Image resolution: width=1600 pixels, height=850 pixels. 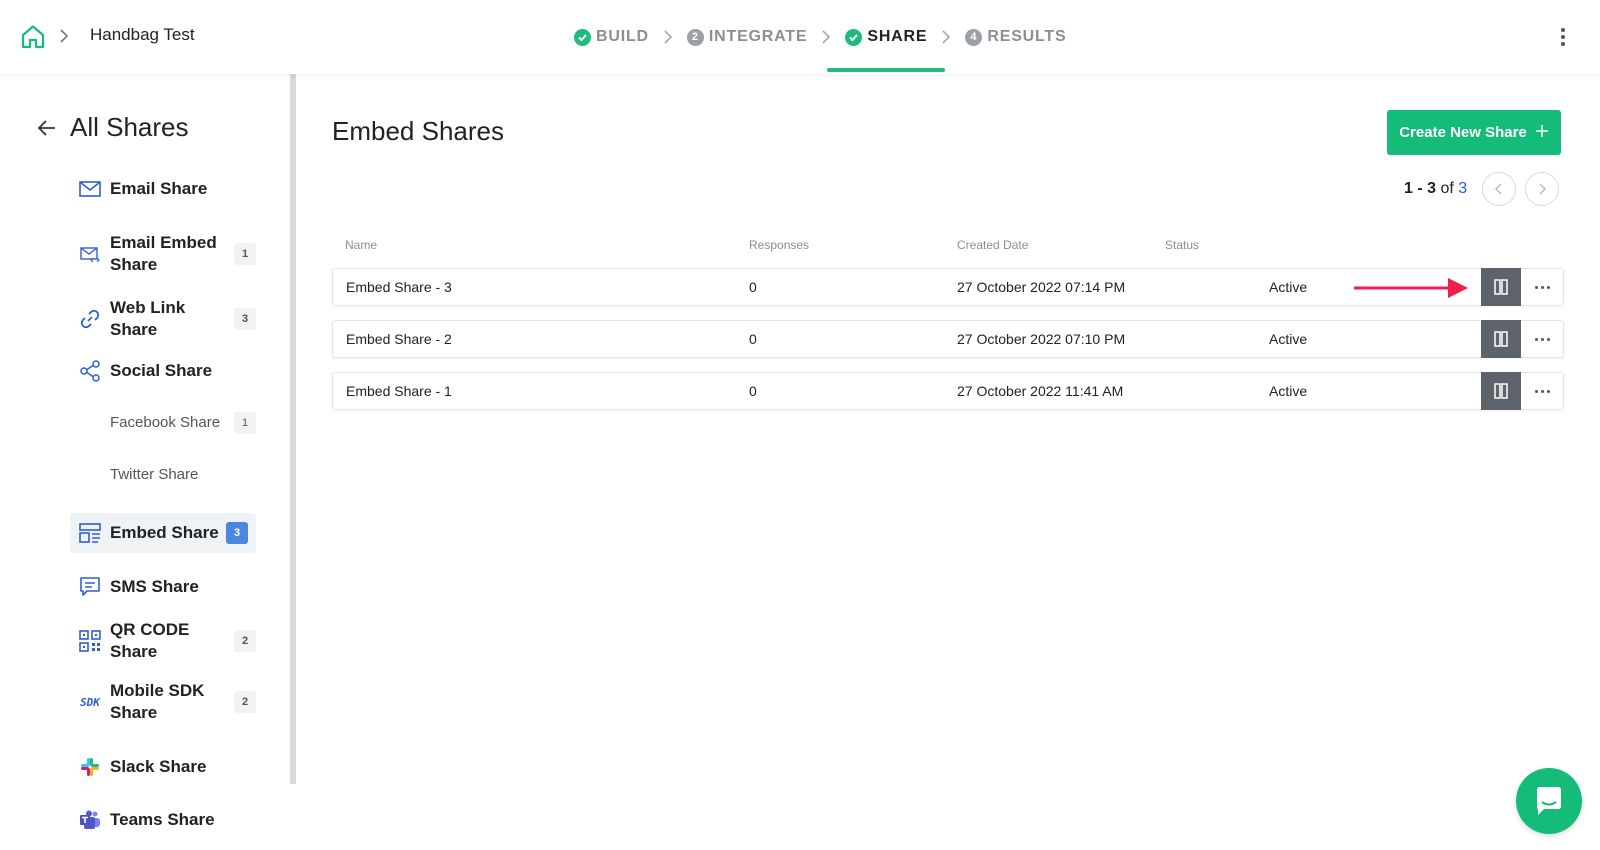 What do you see at coordinates (90, 533) in the screenshot?
I see `embed-layout-icon` at bounding box center [90, 533].